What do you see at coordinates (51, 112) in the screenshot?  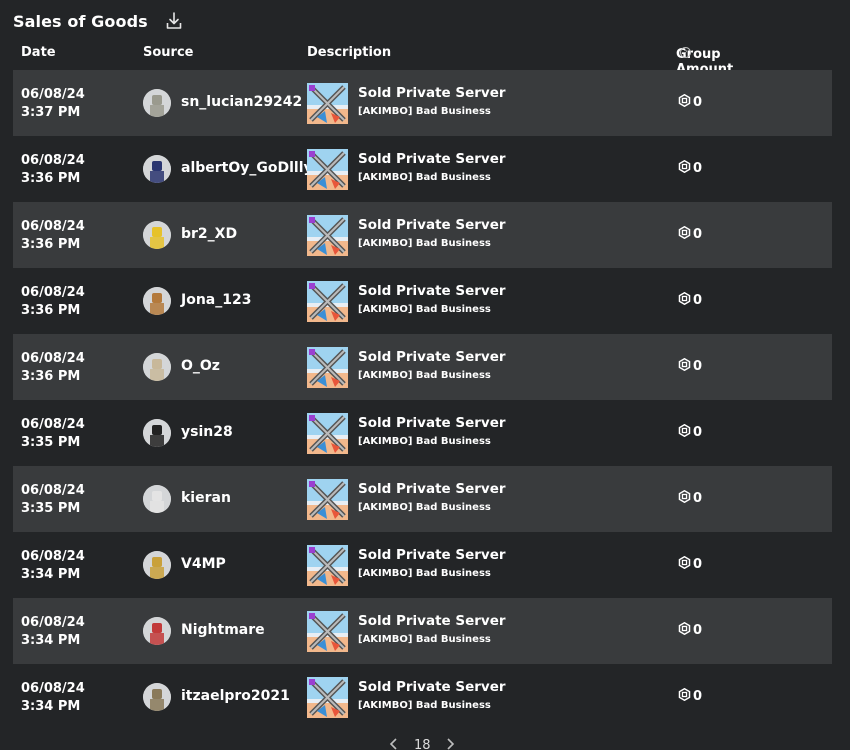 I see `sale-date-time: 3:37 PM` at bounding box center [51, 112].